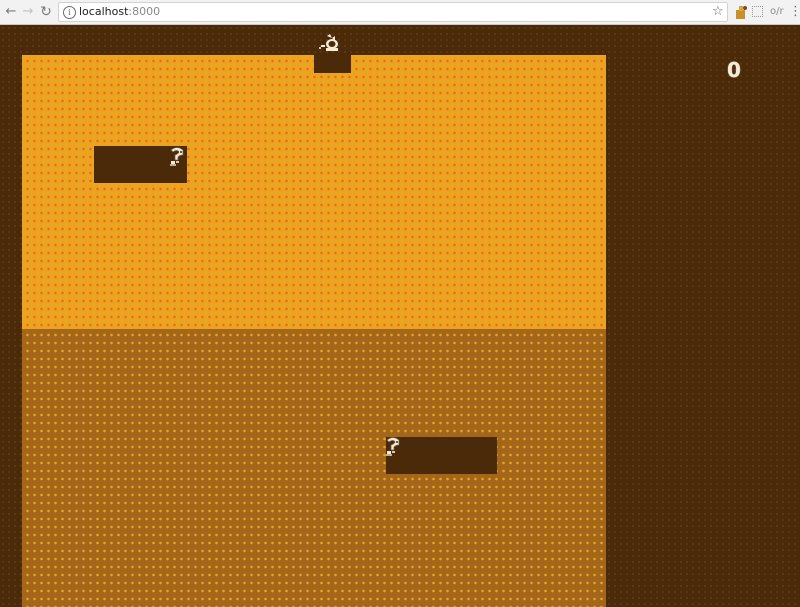  What do you see at coordinates (794, 12) in the screenshot?
I see `more-vert-icon: ⋮` at bounding box center [794, 12].